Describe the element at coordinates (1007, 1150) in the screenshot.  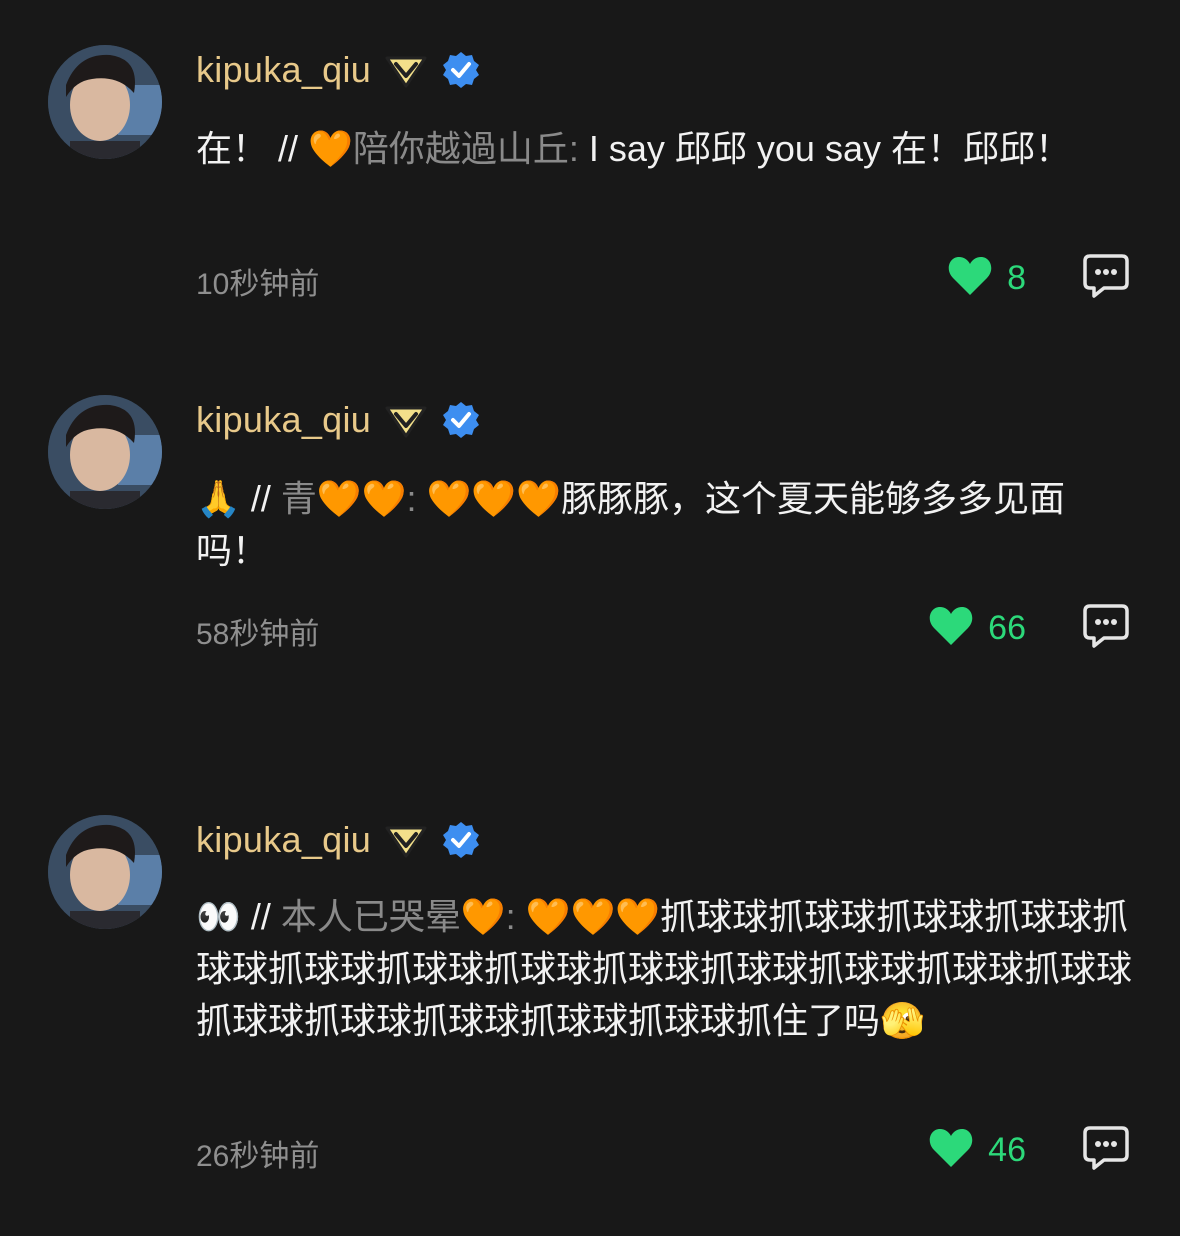
I see `like-count: 46` at that location.